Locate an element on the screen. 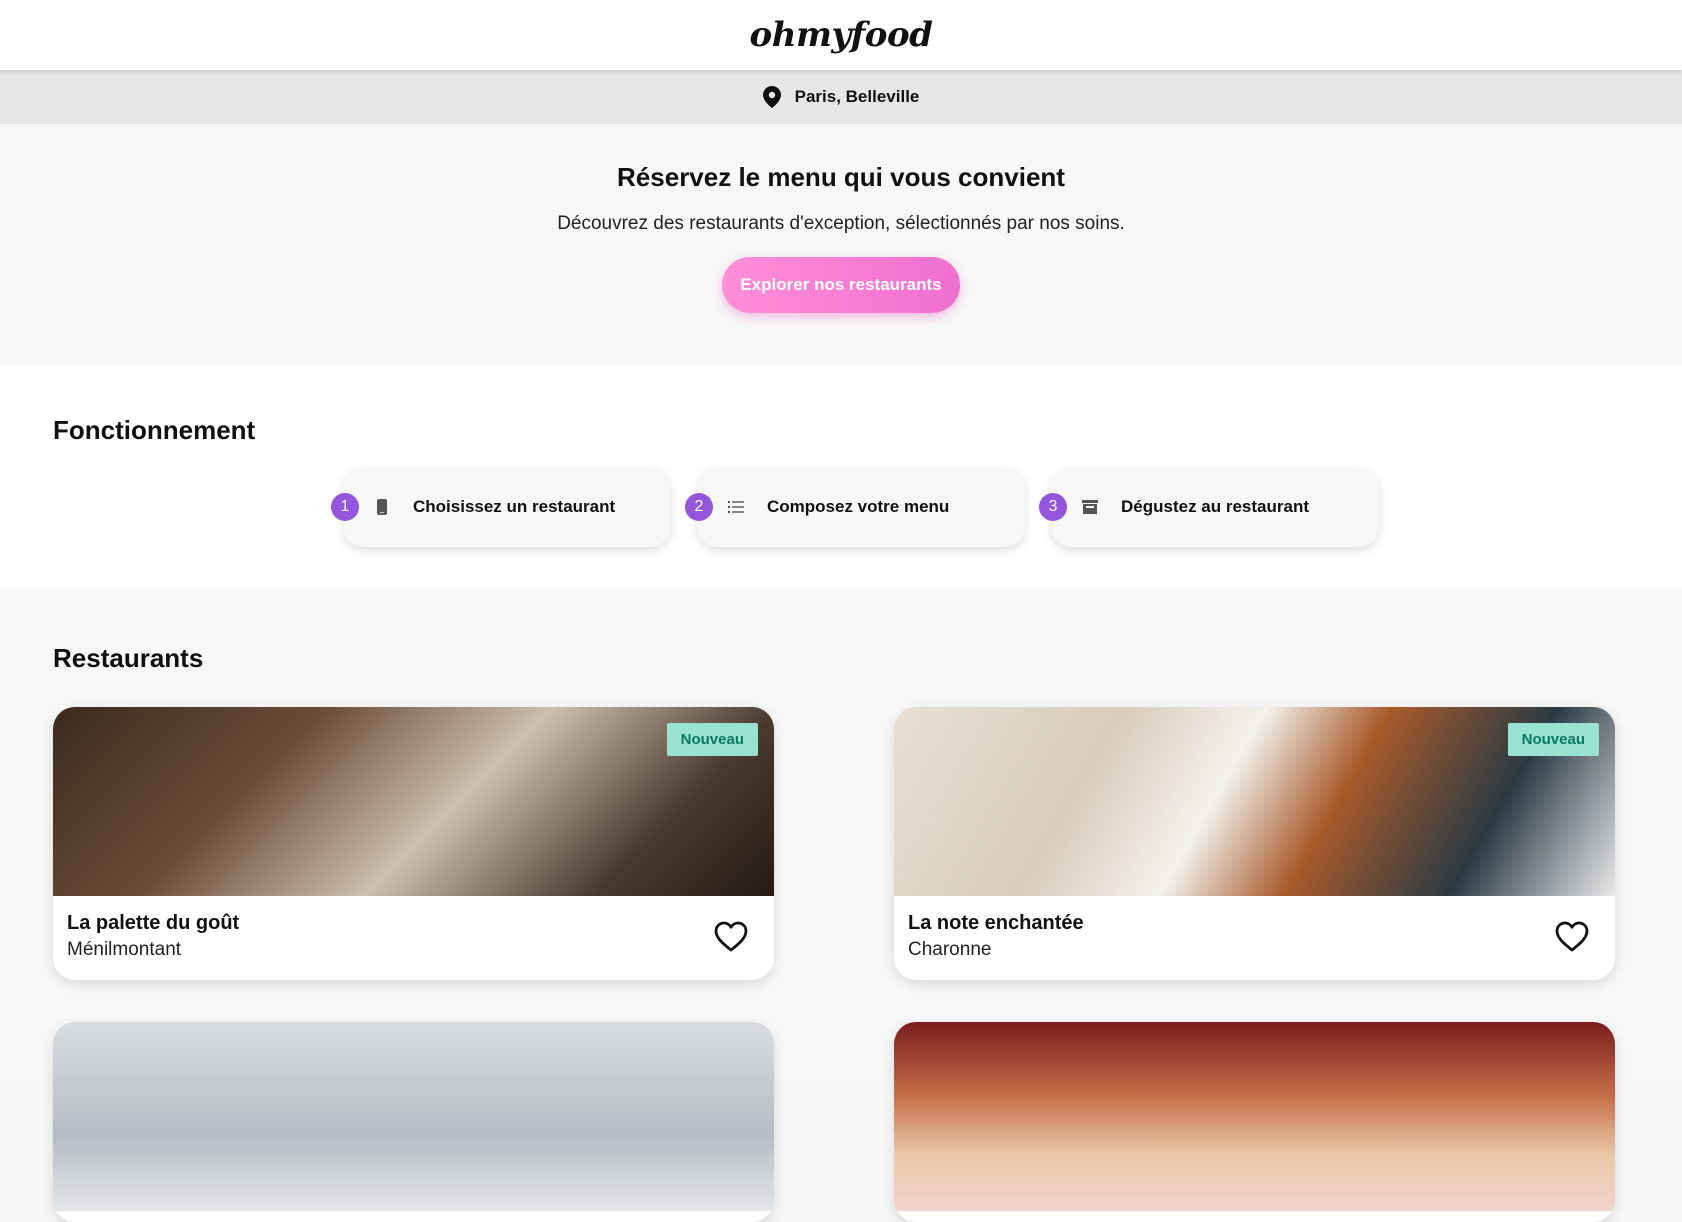 This screenshot has height=1222, width=1682. how-section-title: Fonctionnement is located at coordinates (154, 430).